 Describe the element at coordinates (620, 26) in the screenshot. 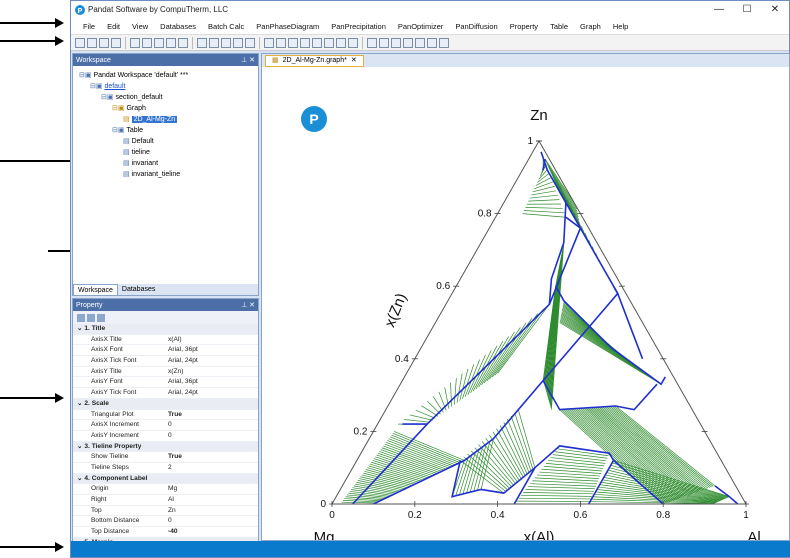

I see `menu-item-help: Help` at that location.